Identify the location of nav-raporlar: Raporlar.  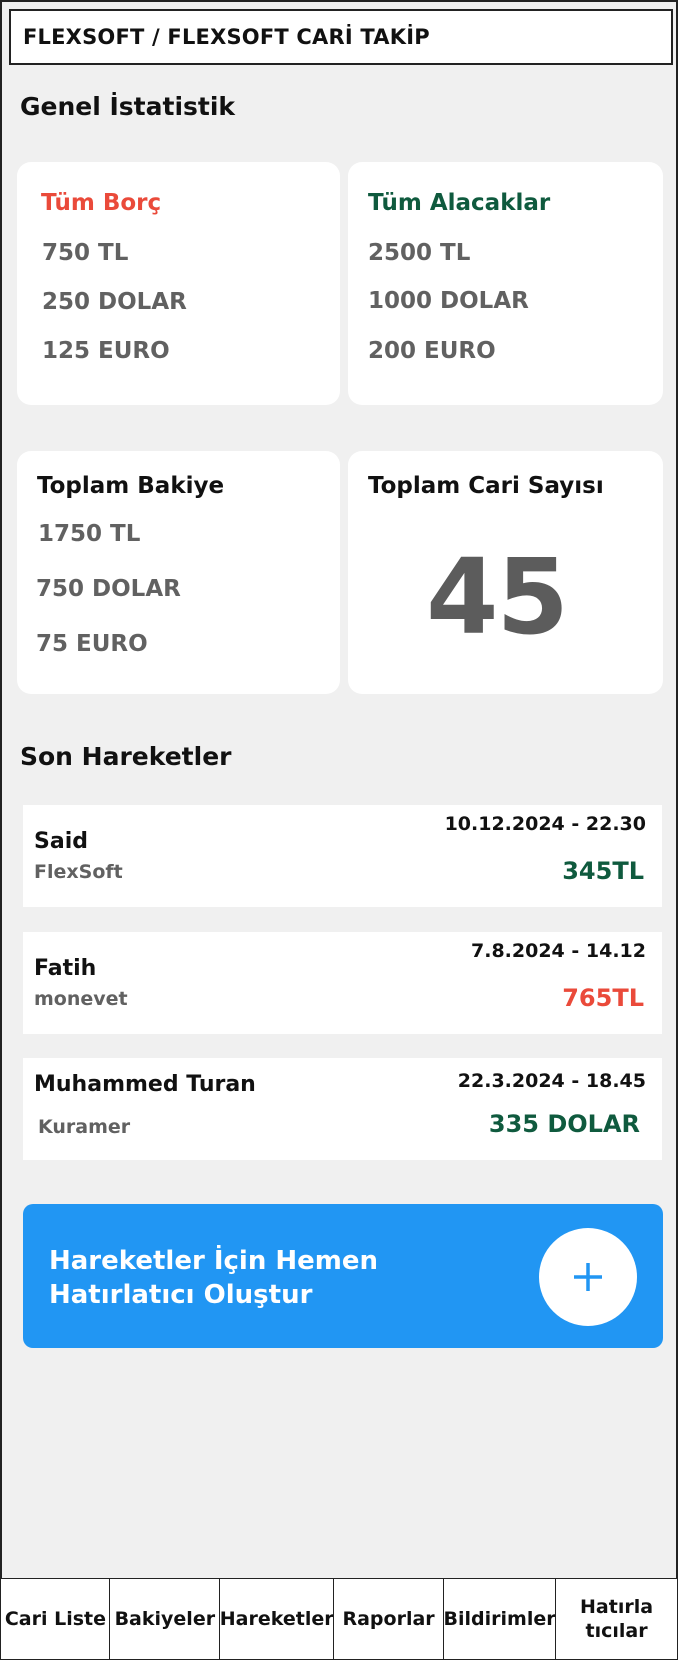
(389, 1619).